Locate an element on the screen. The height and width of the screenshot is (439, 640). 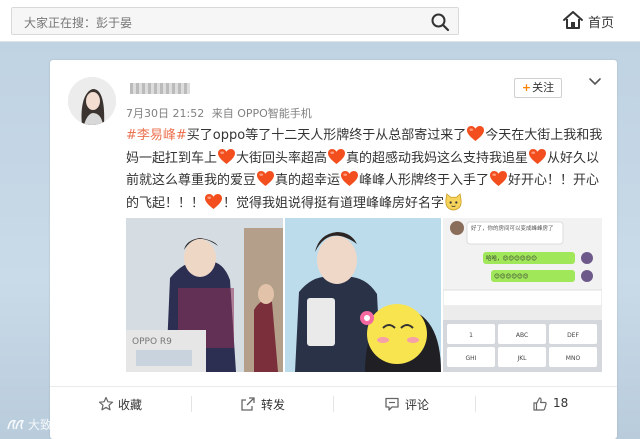
key-mno: MNO is located at coordinates (573, 358).